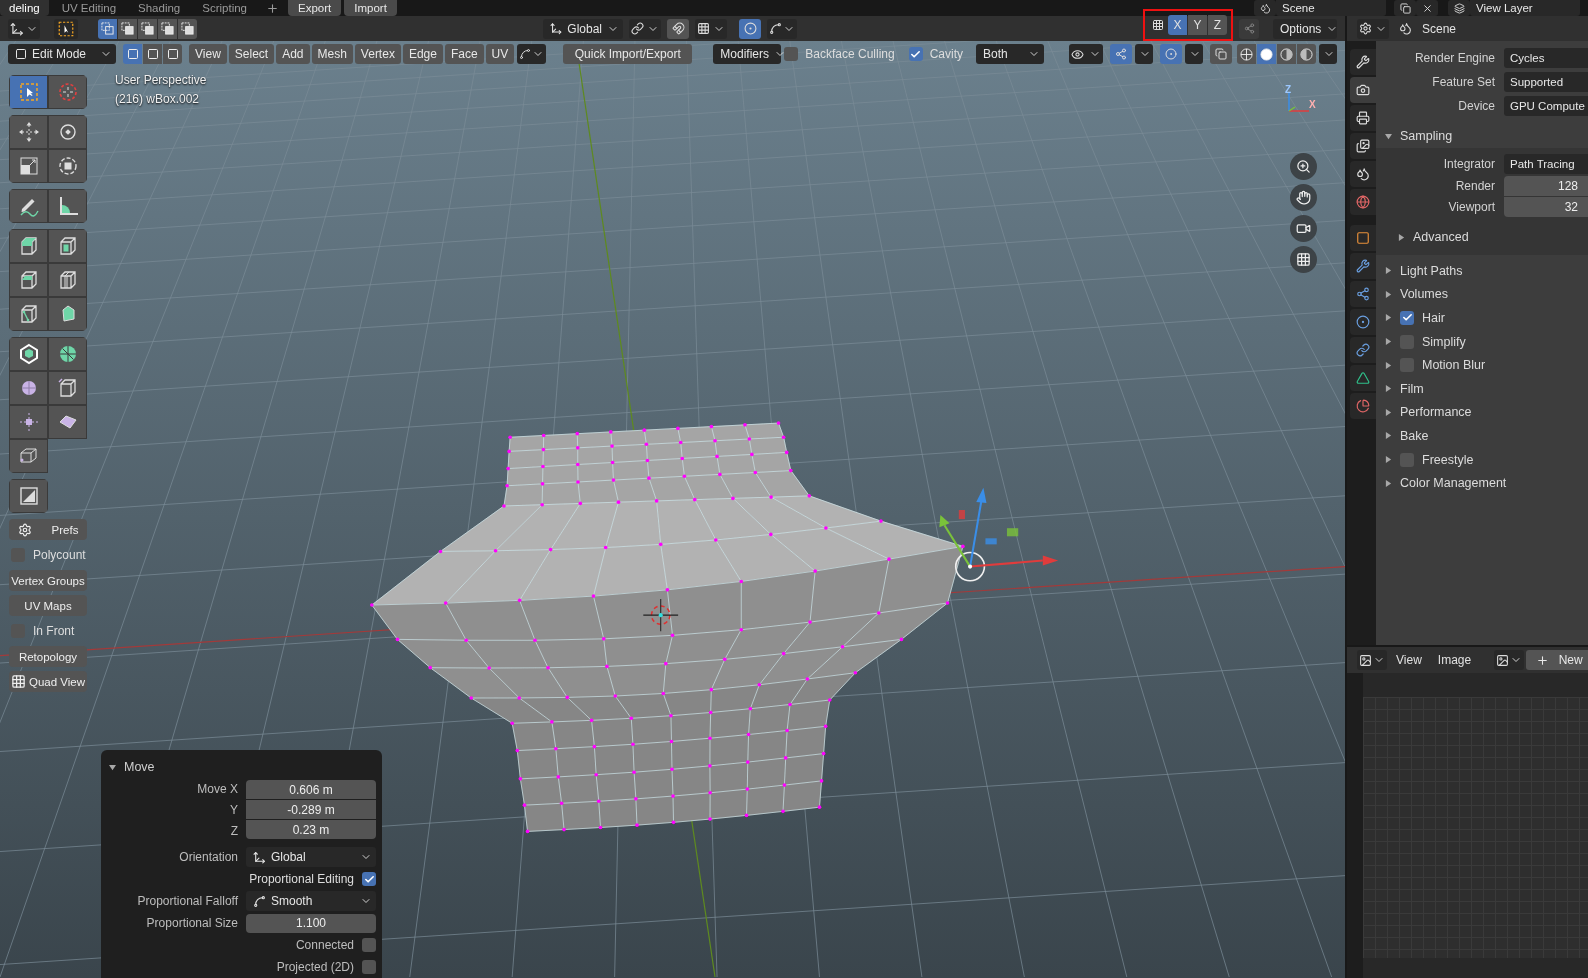 Image resolution: width=1588 pixels, height=978 pixels. Describe the element at coordinates (1453, 483) in the screenshot. I see `panel-title: Color Management` at that location.